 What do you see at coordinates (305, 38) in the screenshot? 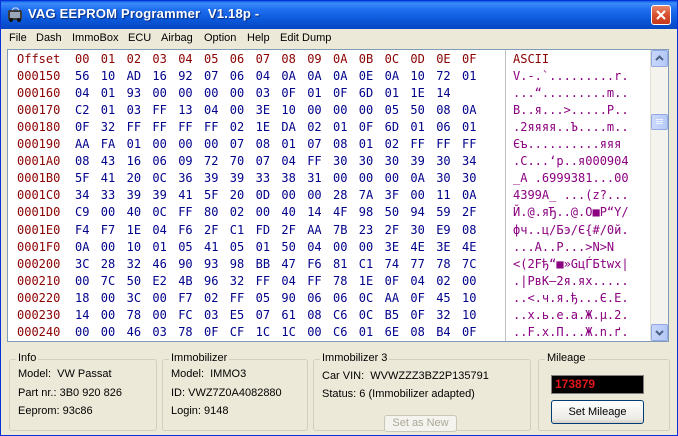
I see `menu-edit-dump: Edit Dump` at bounding box center [305, 38].